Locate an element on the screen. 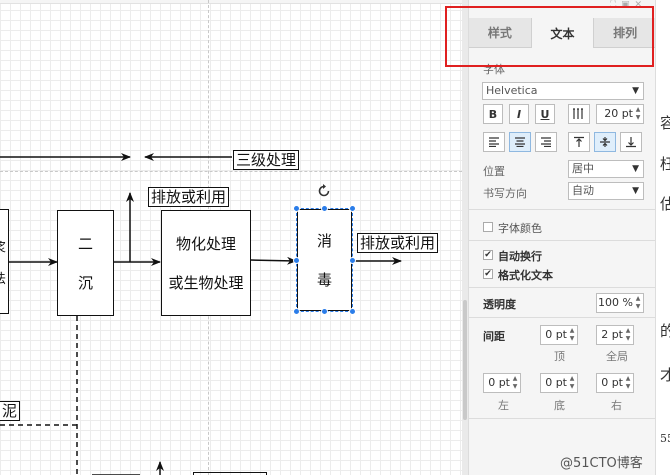 This screenshot has width=670, height=475. doc-char: 55 is located at coordinates (665, 438).